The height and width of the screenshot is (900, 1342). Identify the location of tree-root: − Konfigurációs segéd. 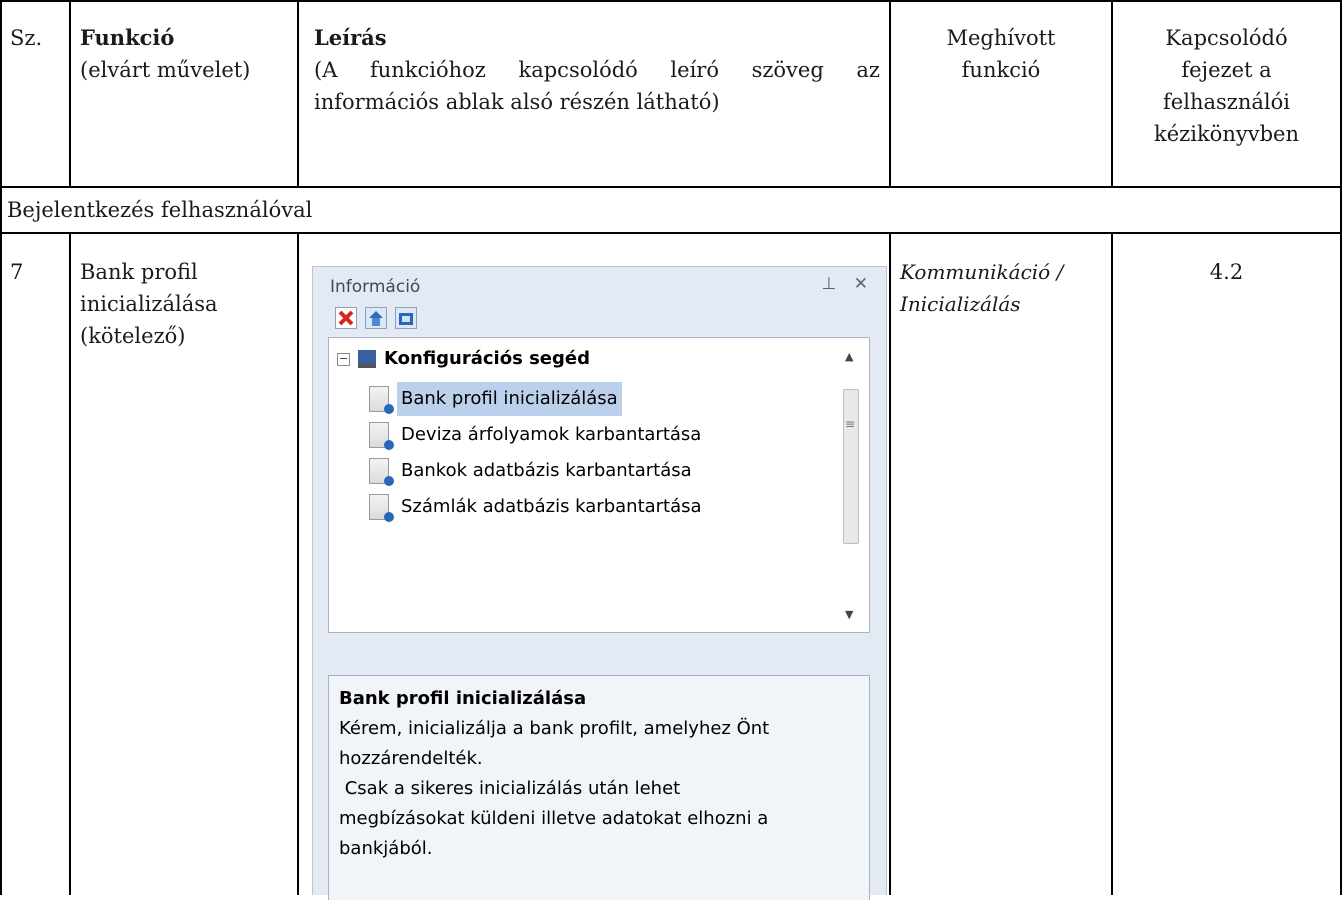
(463, 358).